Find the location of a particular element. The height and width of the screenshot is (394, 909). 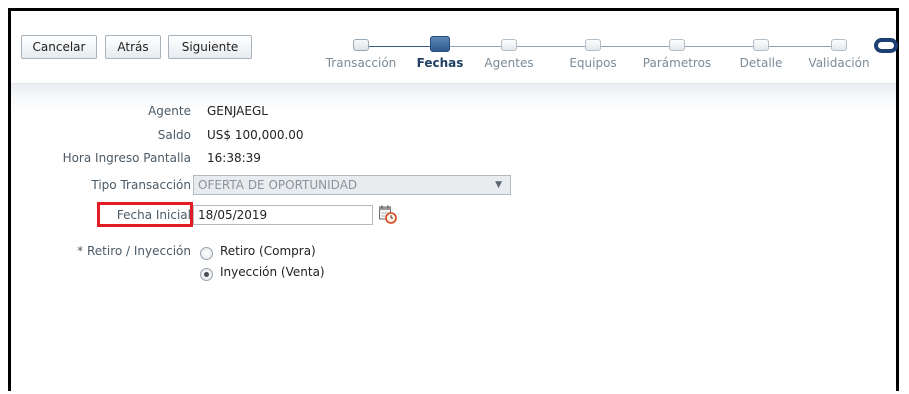

train-stop-agentes is located at coordinates (509, 45).